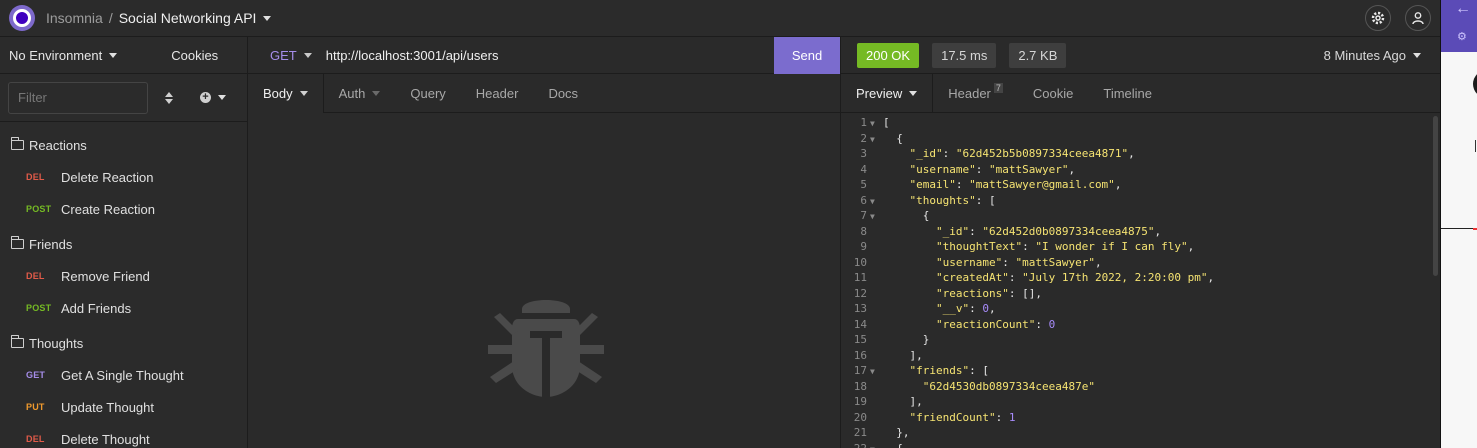 The width and height of the screenshot is (1477, 448). I want to click on sort-icon, so click(169, 97).